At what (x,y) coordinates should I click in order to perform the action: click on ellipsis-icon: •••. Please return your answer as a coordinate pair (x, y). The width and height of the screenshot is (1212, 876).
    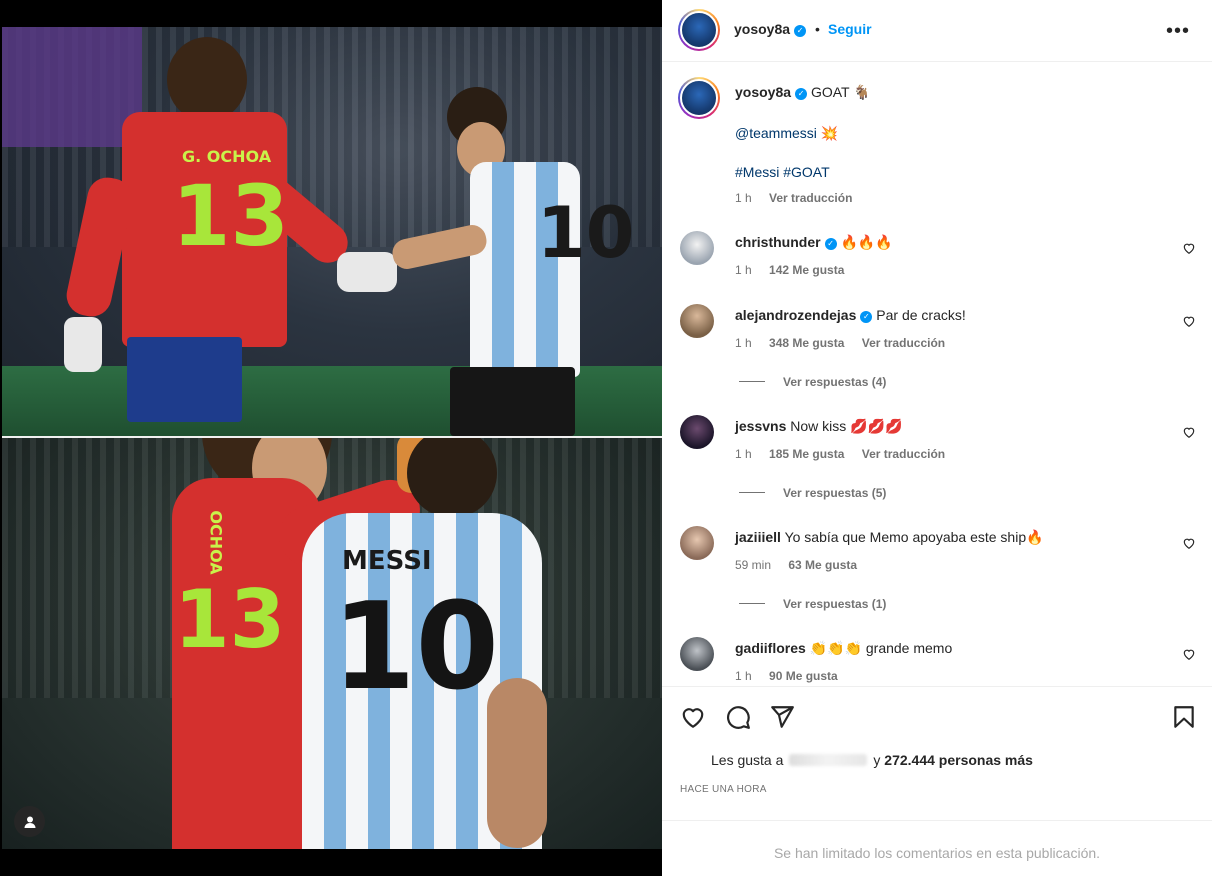
    Looking at the image, I should click on (1178, 31).